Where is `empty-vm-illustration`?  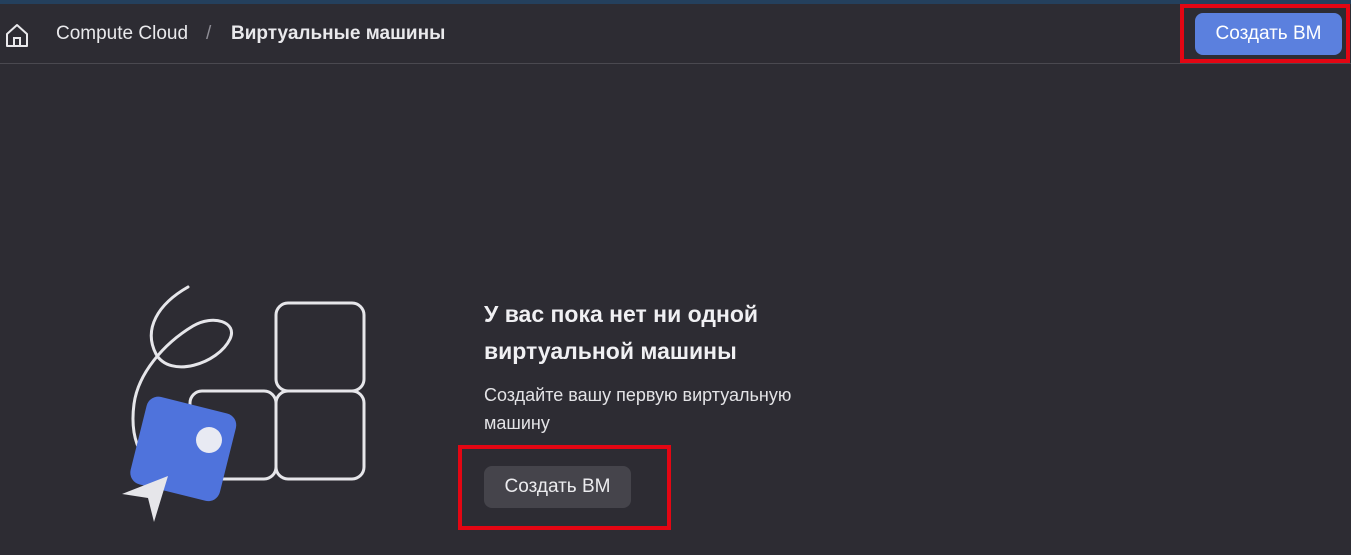 empty-vm-illustration is located at coordinates (246, 406).